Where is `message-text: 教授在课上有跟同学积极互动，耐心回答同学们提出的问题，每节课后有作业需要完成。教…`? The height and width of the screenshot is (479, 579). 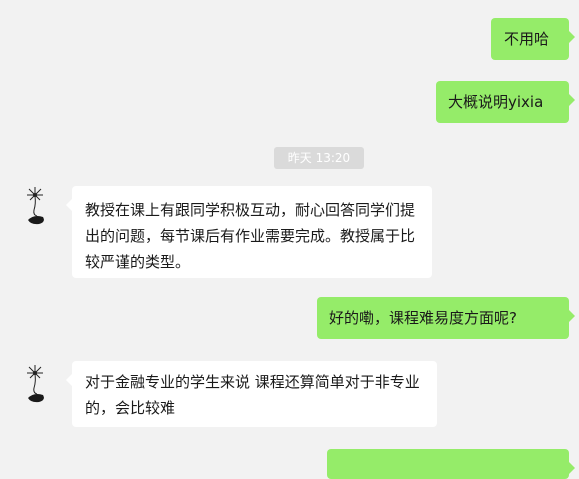
message-text: 教授在课上有跟同学积极互动，耐心回答同学们提出的问题，每节课后有作业需要完成。教… is located at coordinates (250, 236).